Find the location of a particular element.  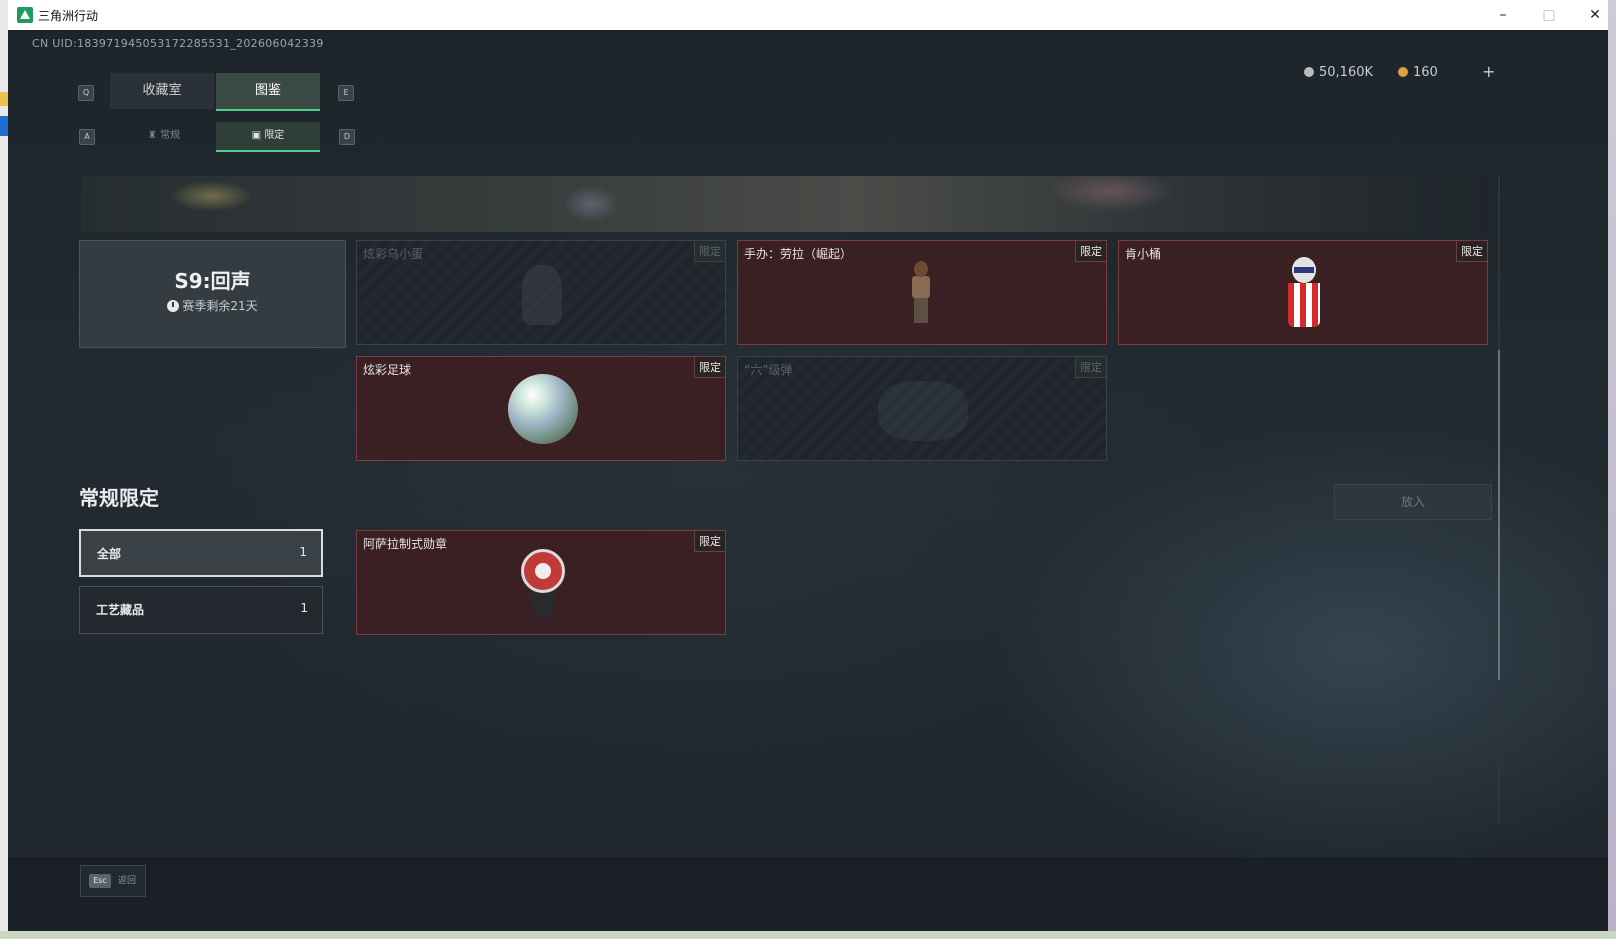

season-name: S9:回声 is located at coordinates (212, 281).